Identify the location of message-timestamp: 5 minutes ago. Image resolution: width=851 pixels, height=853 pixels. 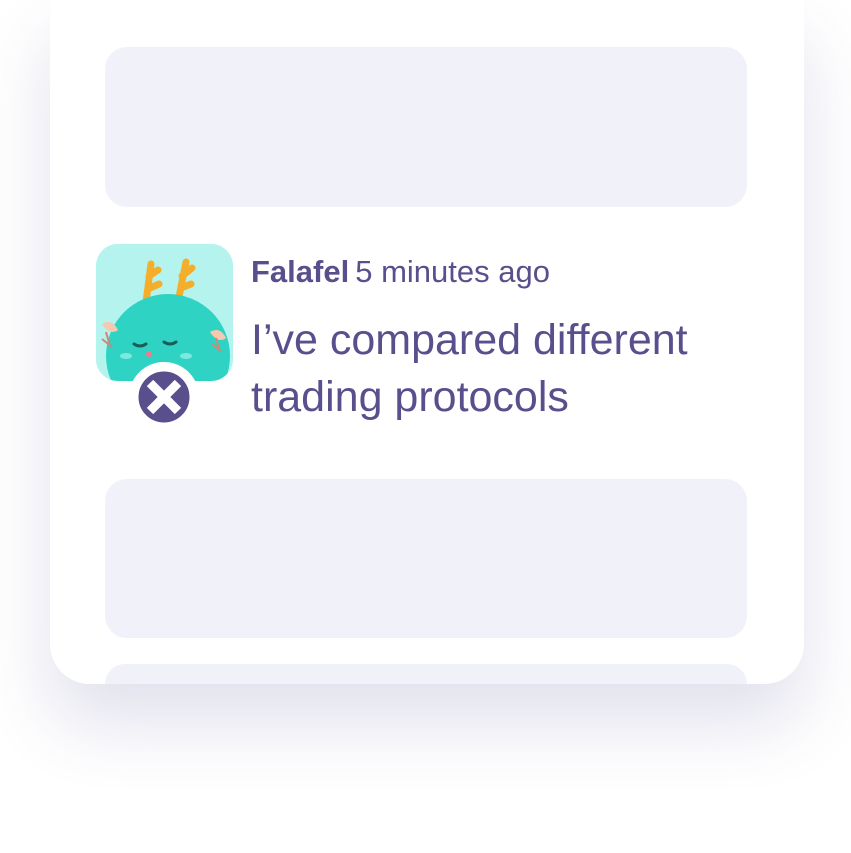
(452, 271).